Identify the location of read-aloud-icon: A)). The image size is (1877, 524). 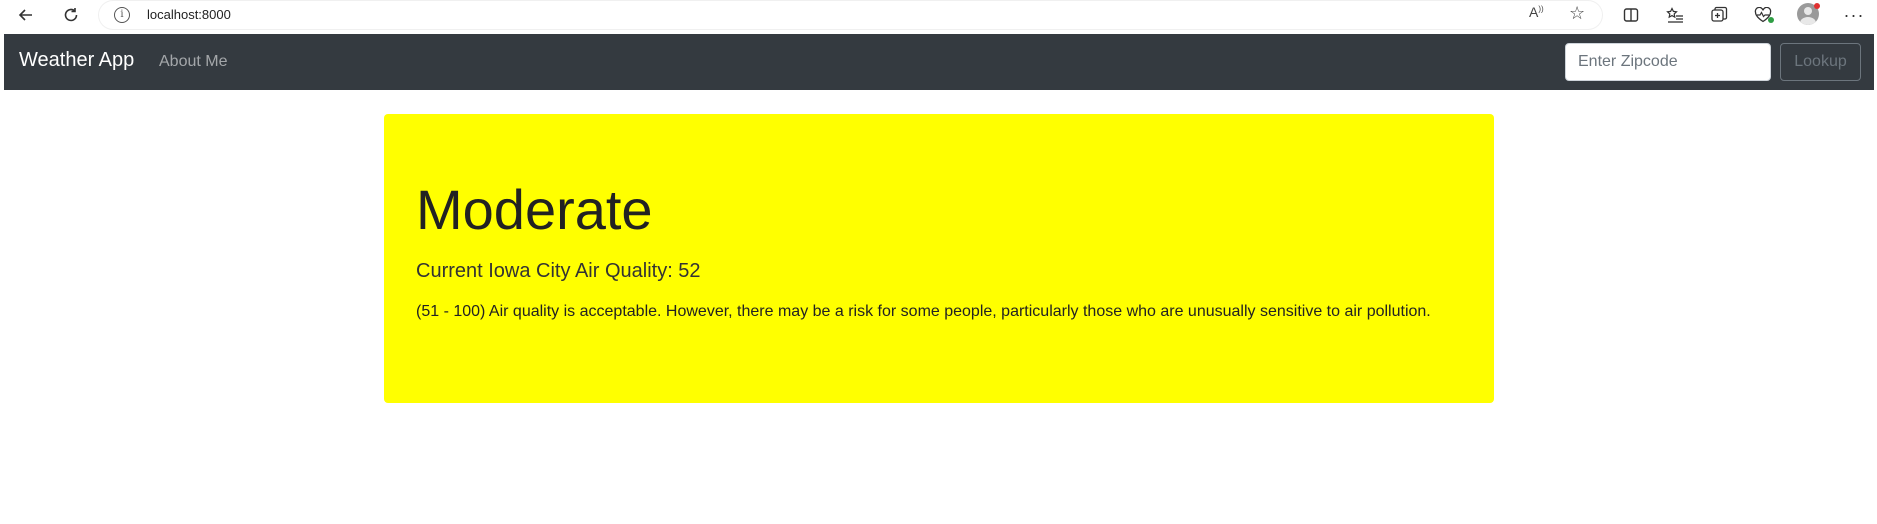
(1536, 12).